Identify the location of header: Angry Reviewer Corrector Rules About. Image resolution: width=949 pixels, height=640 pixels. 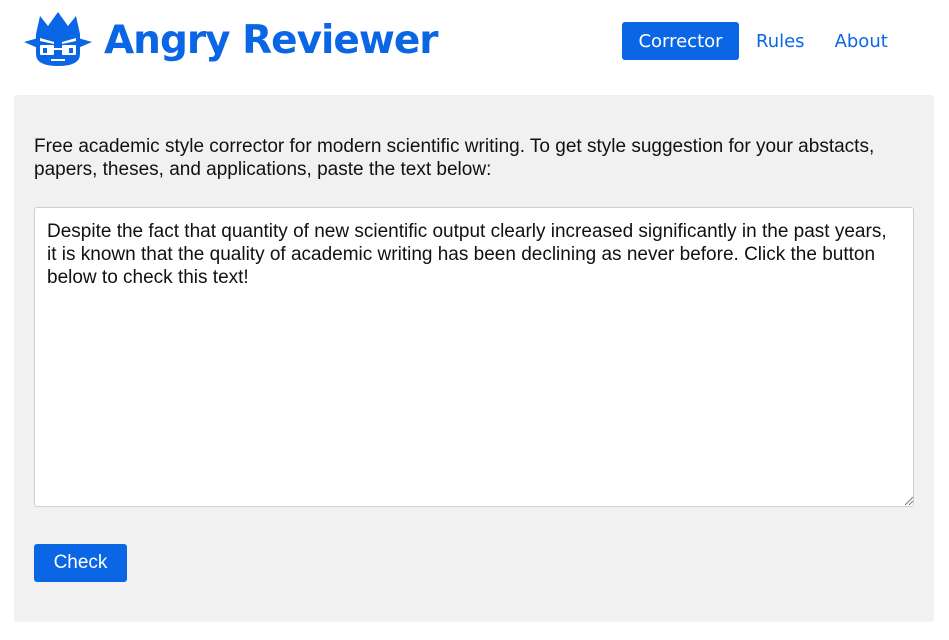
(474, 47).